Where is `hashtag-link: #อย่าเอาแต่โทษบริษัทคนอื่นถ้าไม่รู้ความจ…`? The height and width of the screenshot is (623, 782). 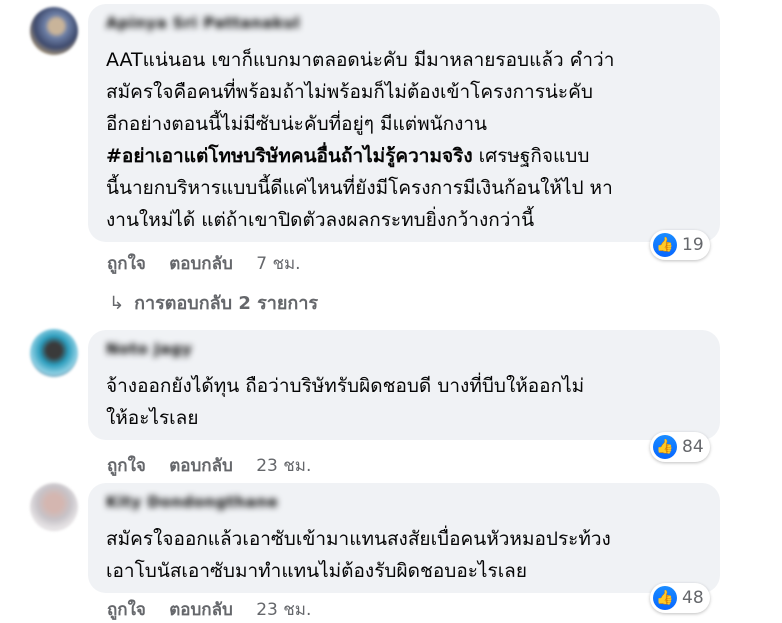 hashtag-link: #อย่าเอาแต่โทษบริษัทคนอื่นถ้าไม่รู้ความจ… is located at coordinates (289, 156).